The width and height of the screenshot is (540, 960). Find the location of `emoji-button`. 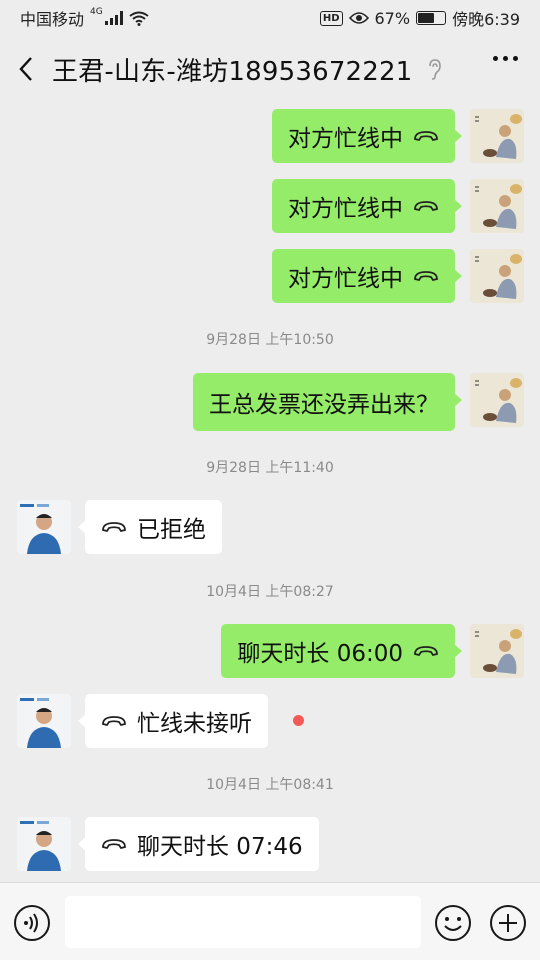

emoji-button is located at coordinates (453, 925).